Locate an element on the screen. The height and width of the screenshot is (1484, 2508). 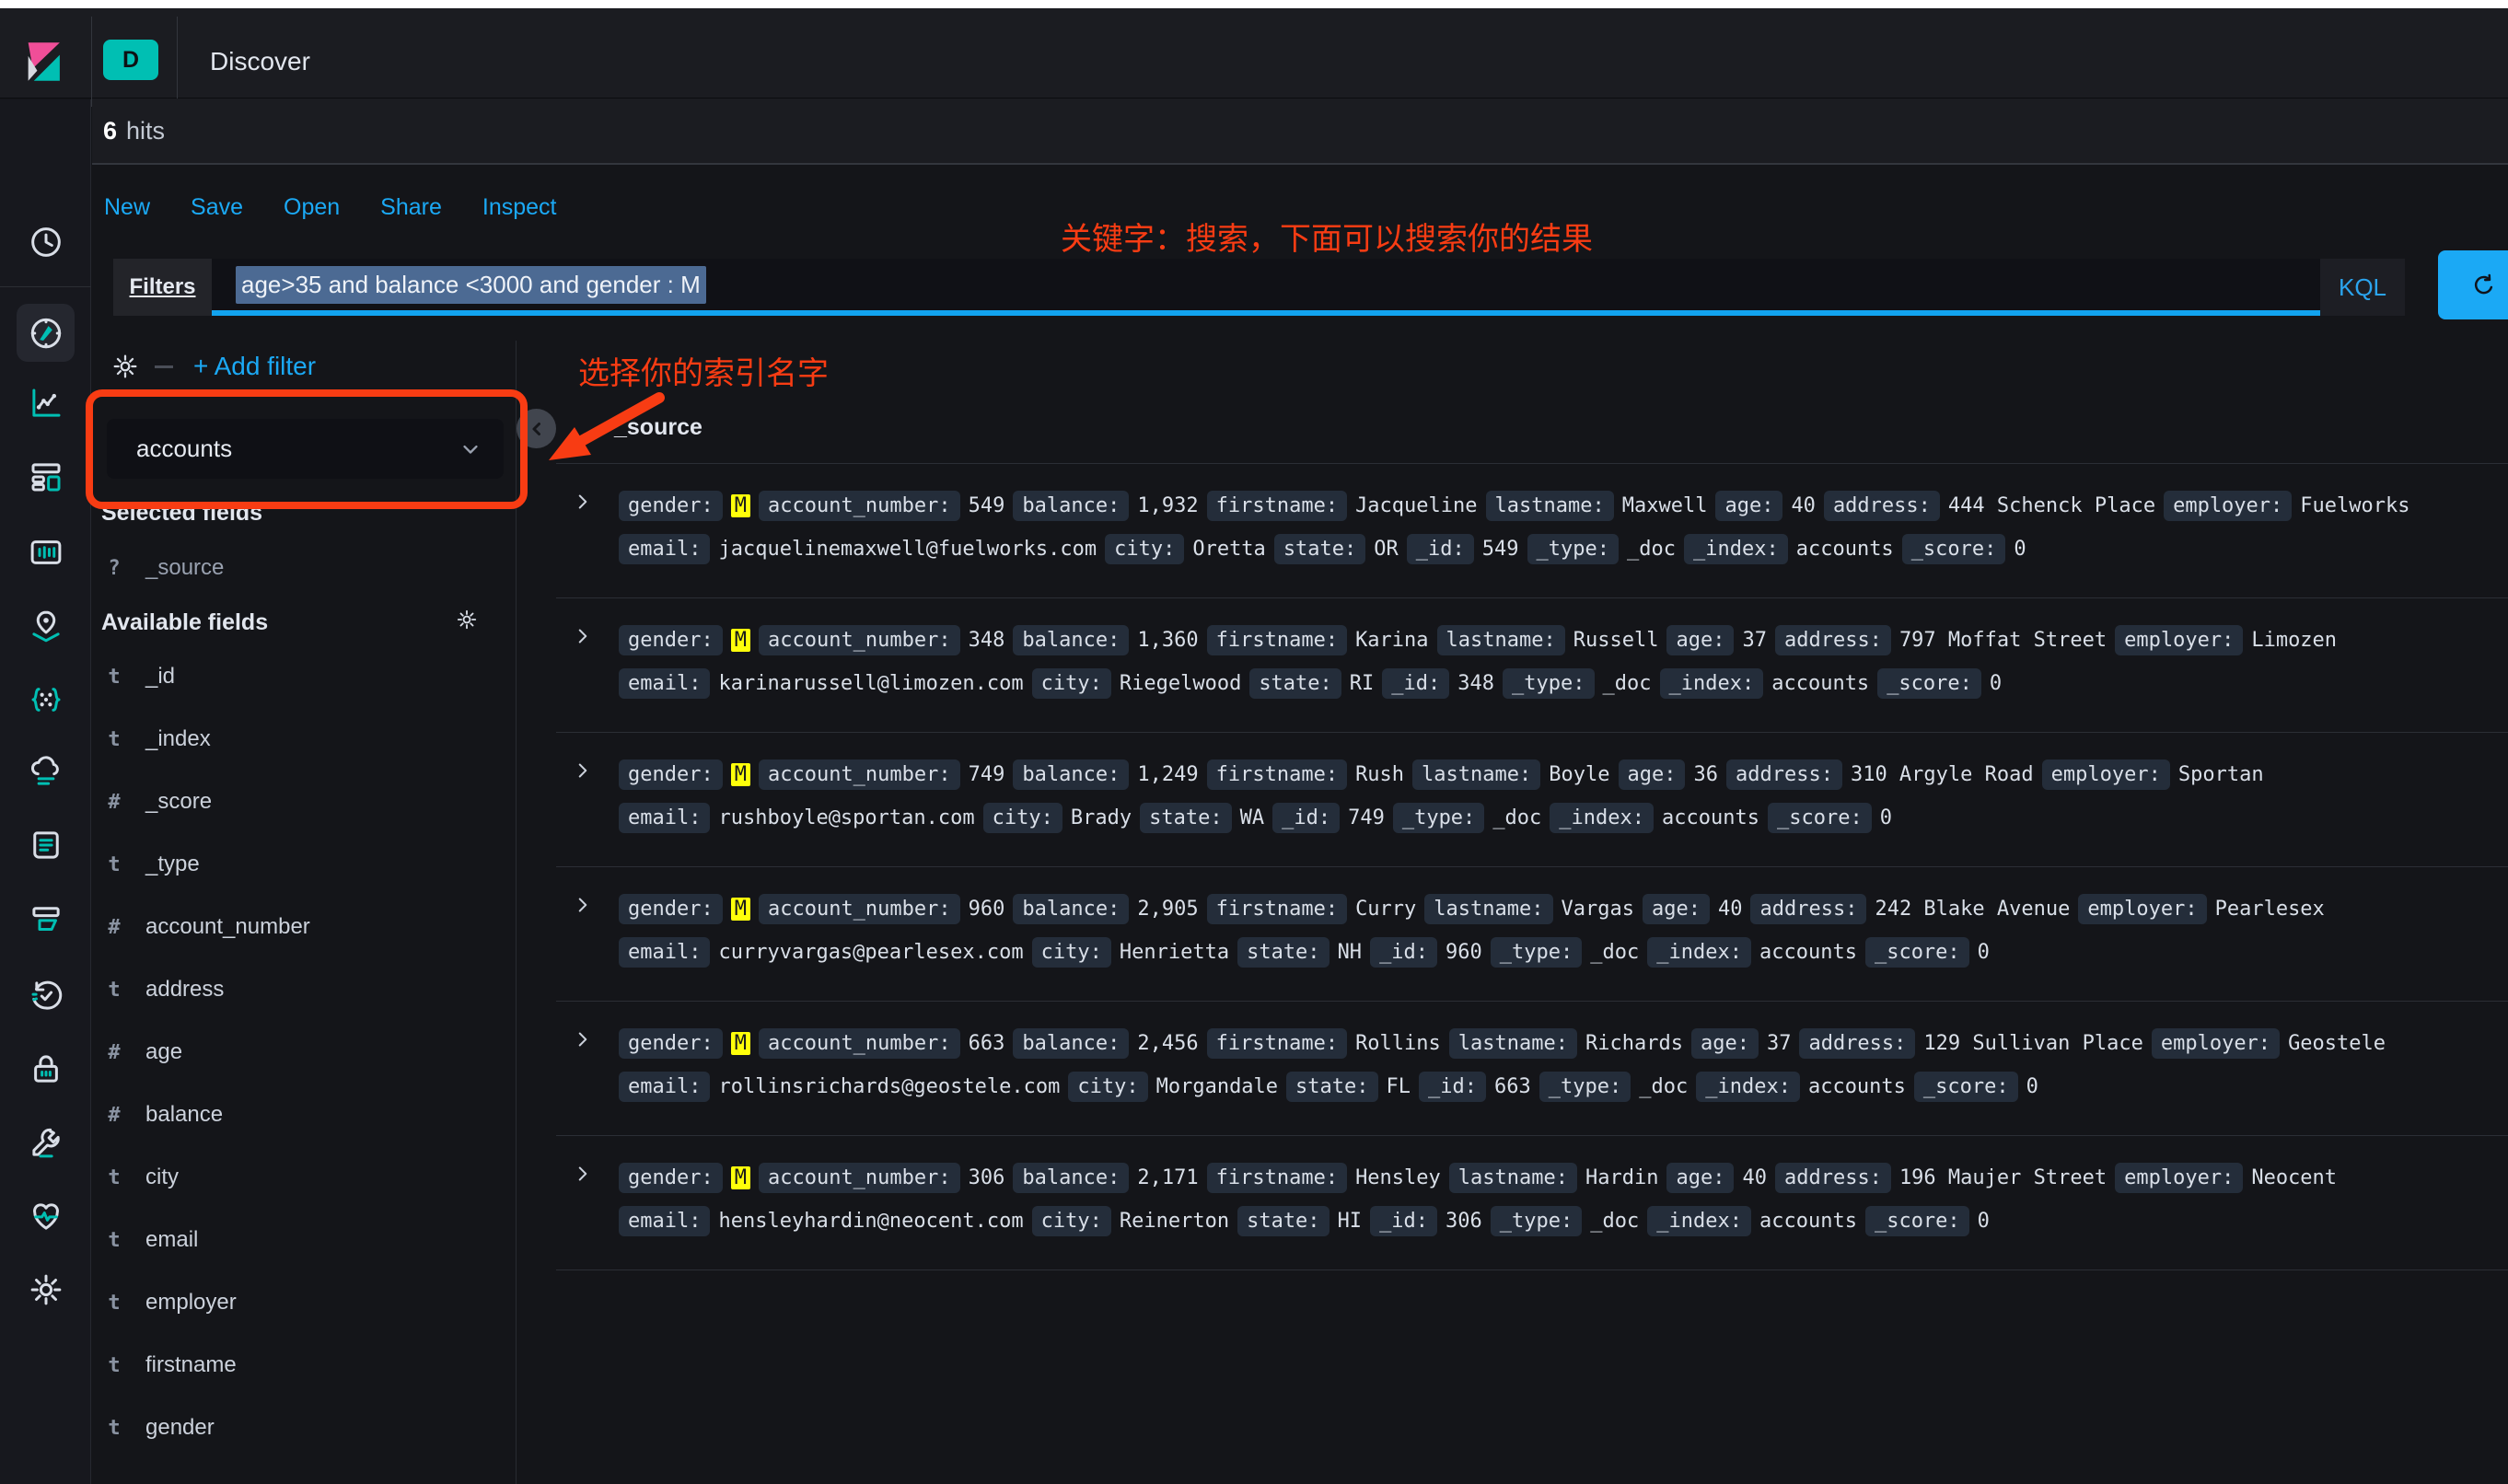
field-item-email: t email is located at coordinates (303, 1240).